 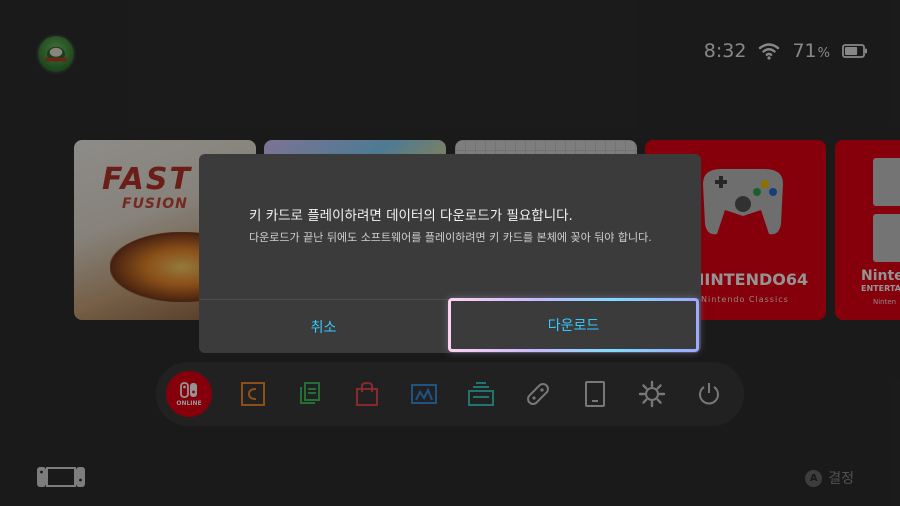 What do you see at coordinates (411, 216) in the screenshot?
I see `dialog-title: 키 카드로 플레이하려면 데이터의 다운로드가 필요합니다.` at bounding box center [411, 216].